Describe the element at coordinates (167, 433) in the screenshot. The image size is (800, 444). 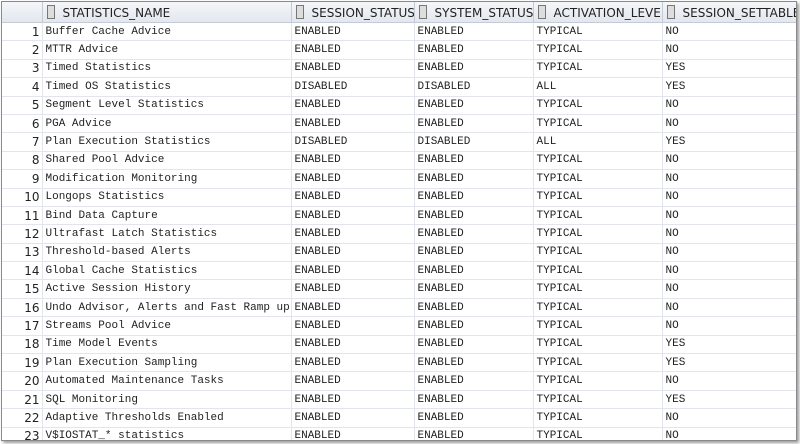
I see `cell-statistics-name: V$IOSTAT_* statistics` at that location.